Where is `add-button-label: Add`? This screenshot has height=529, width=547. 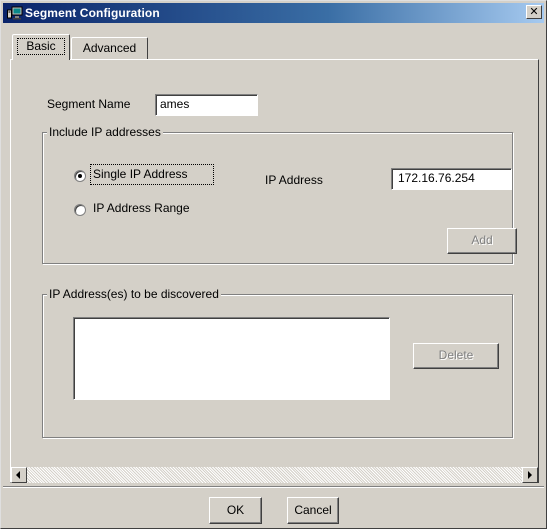
add-button-label: Add is located at coordinates (482, 240).